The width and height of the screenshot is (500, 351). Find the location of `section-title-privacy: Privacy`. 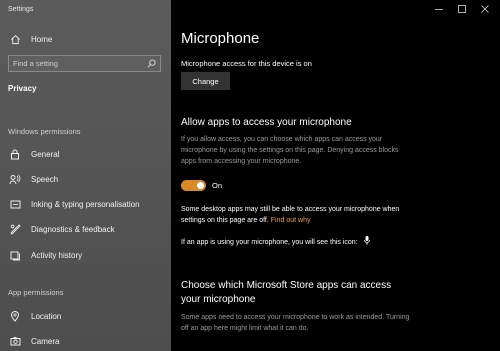

section-title-privacy: Privacy is located at coordinates (22, 88).